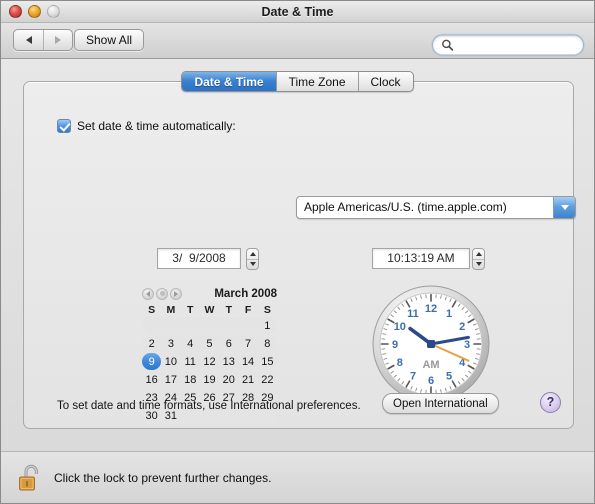 The height and width of the screenshot is (504, 595). What do you see at coordinates (395, 345) in the screenshot?
I see `clock-numeral-9: 9` at bounding box center [395, 345].